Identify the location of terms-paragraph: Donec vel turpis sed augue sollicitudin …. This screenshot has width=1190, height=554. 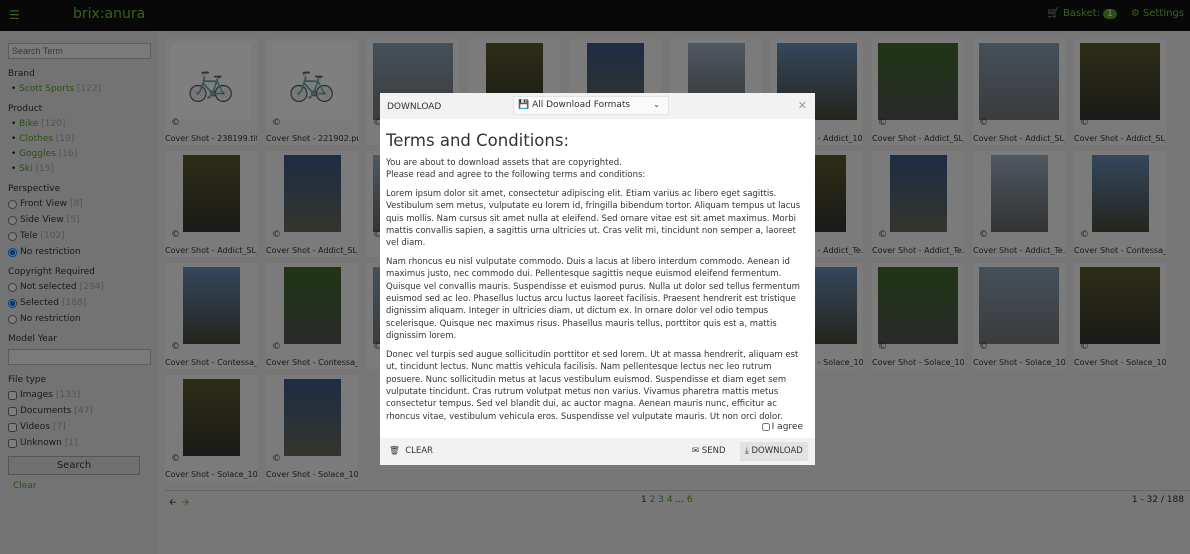
(592, 385).